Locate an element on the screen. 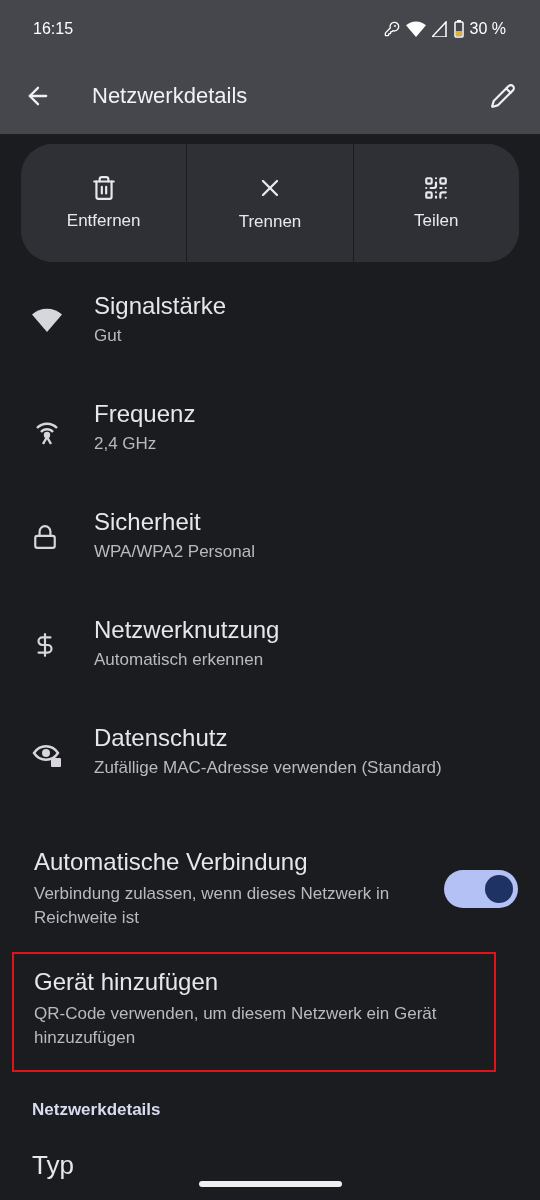  detail-title: Datenschutz is located at coordinates (161, 738).